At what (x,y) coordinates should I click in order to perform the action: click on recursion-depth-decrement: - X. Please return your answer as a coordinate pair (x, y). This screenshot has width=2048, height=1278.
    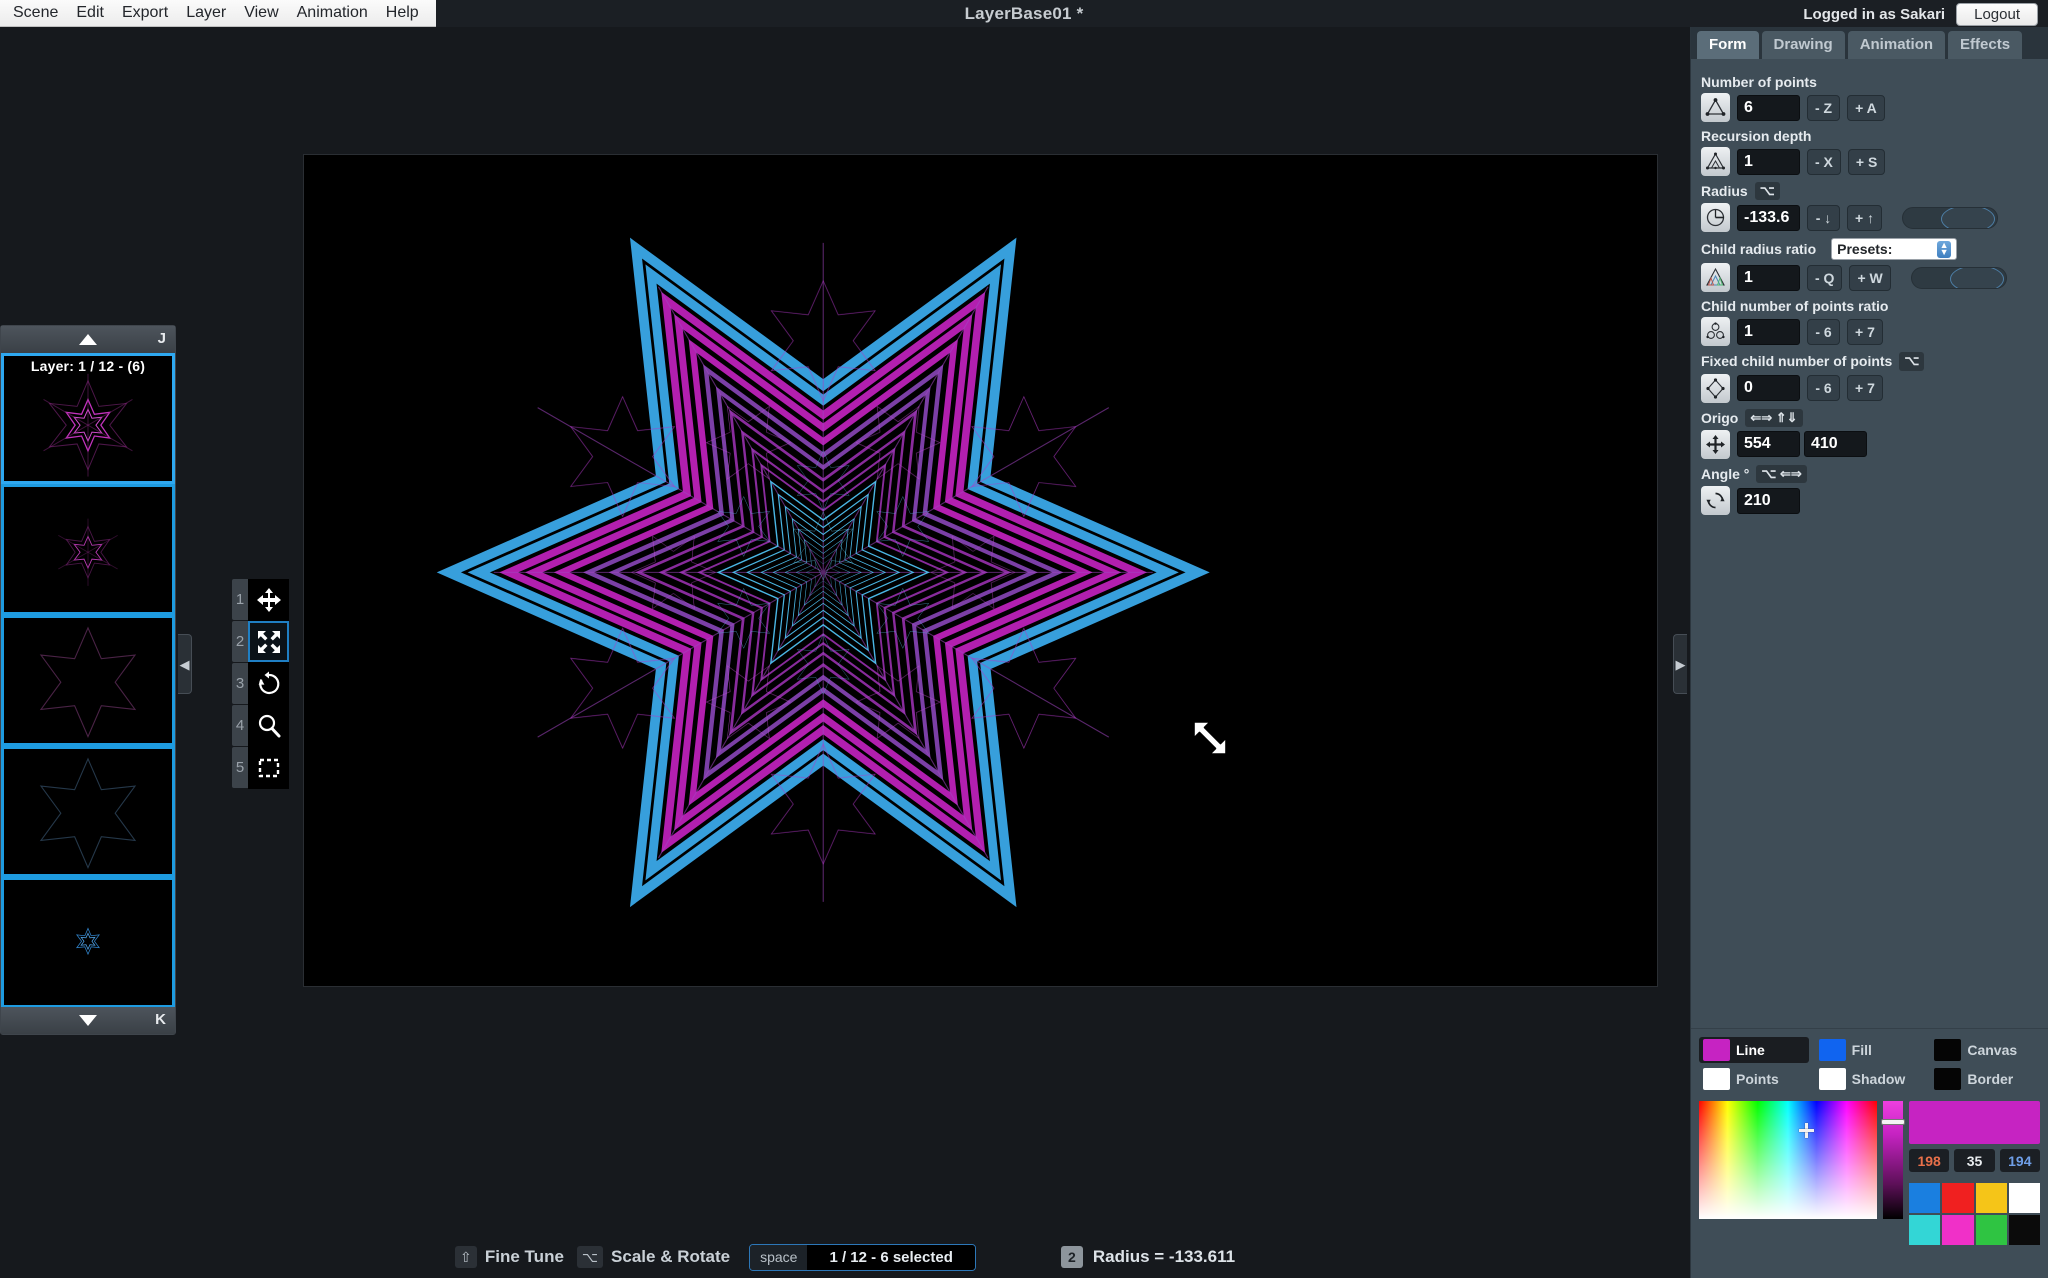
    Looking at the image, I should click on (1824, 161).